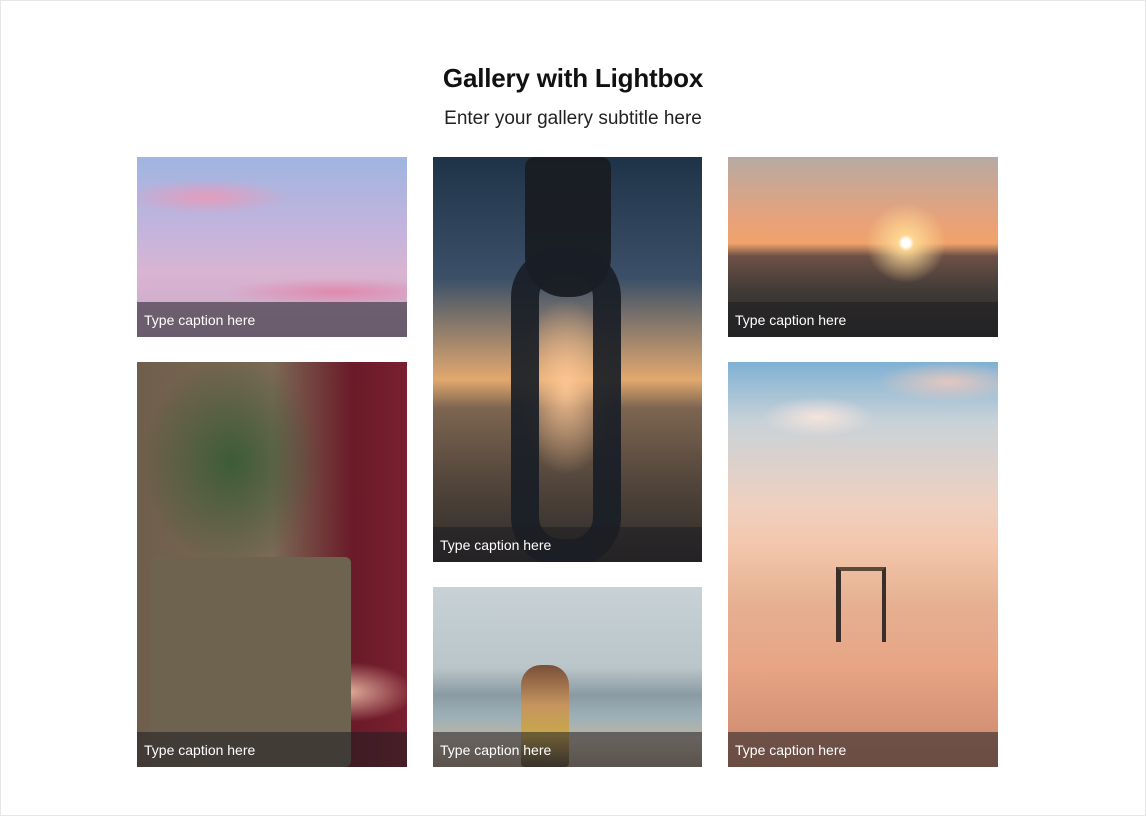  Describe the element at coordinates (272, 247) in the screenshot. I see `gallery-item-sunset-sky: Type caption here` at that location.